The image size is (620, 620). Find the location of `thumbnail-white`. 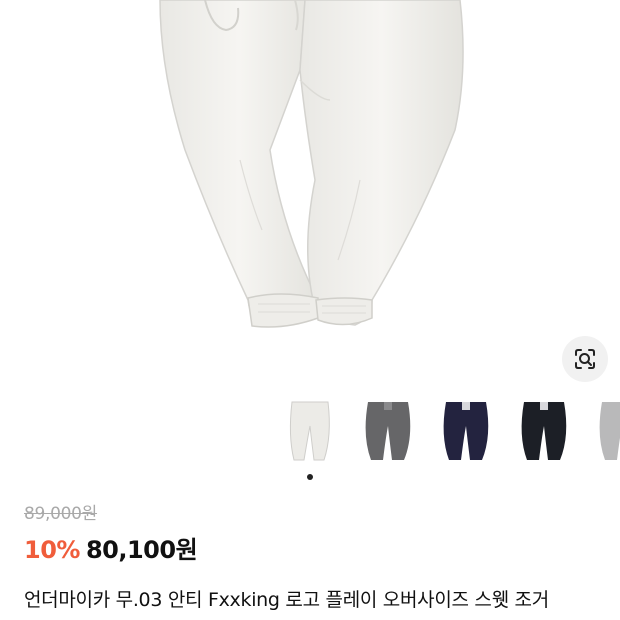

thumbnail-white is located at coordinates (311, 432).